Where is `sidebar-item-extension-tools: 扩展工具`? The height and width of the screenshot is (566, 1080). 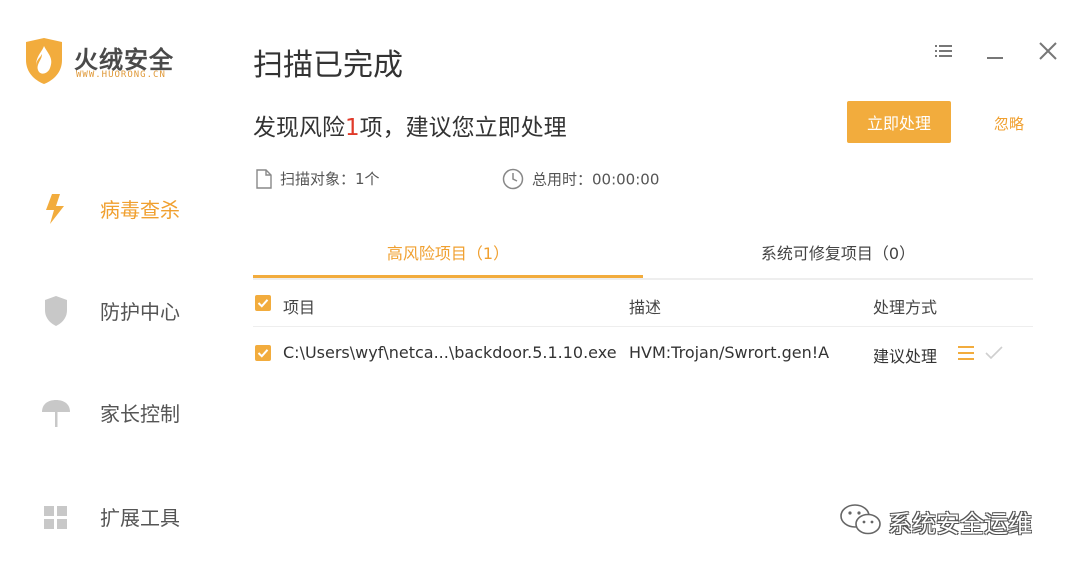 sidebar-item-extension-tools: 扩展工具 is located at coordinates (130, 516).